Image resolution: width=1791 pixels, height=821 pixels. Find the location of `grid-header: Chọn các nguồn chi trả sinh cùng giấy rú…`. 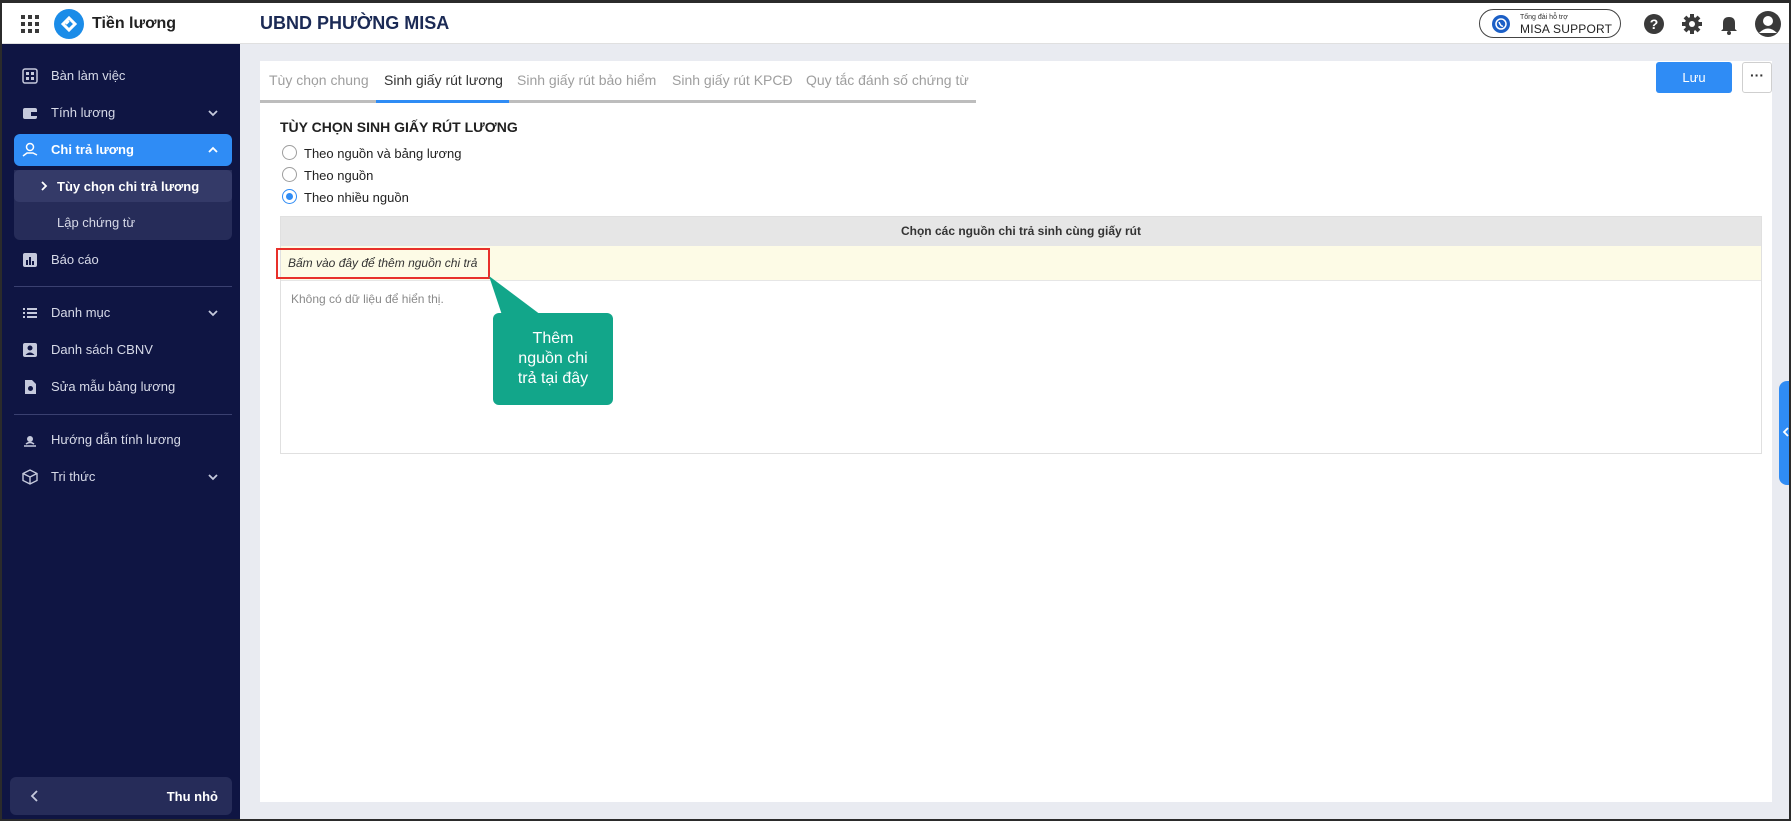

grid-header: Chọn các nguồn chi trả sinh cùng giấy rú… is located at coordinates (1021, 231).